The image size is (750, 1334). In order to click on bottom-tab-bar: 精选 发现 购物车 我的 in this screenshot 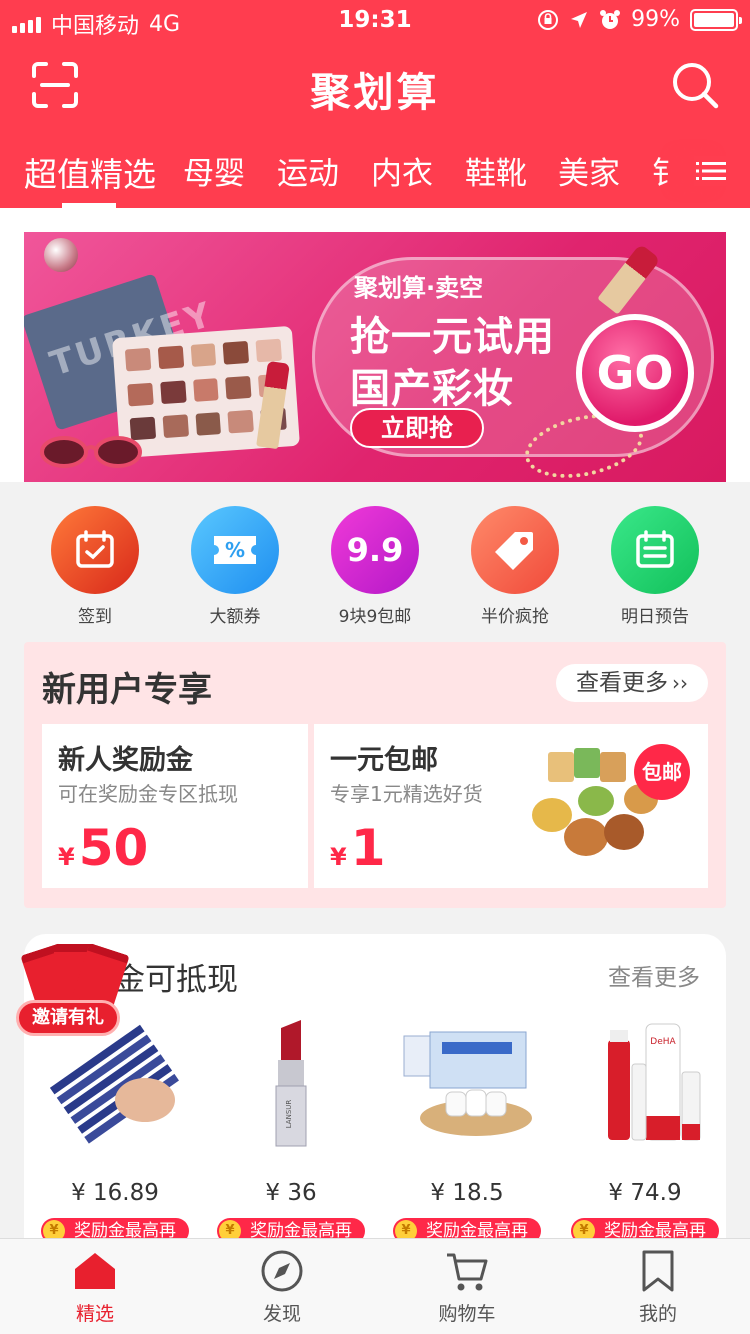, I will do `click(375, 1286)`.